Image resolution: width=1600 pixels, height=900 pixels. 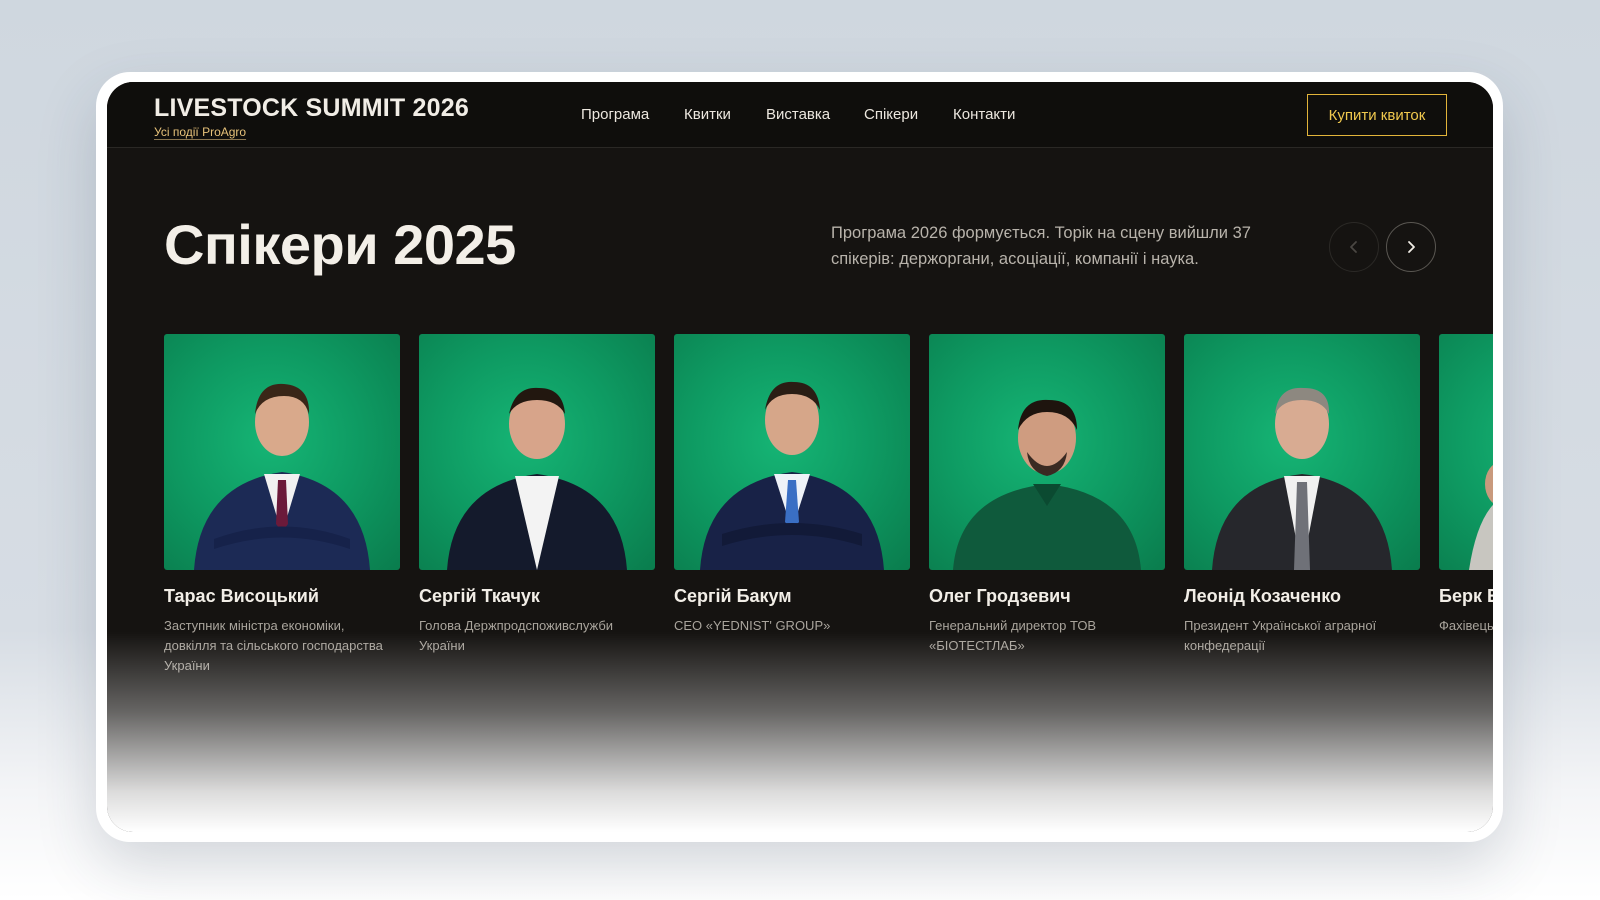 I want to click on logo-title: LIVESTOCK SUMMIT 2026, so click(x=311, y=108).